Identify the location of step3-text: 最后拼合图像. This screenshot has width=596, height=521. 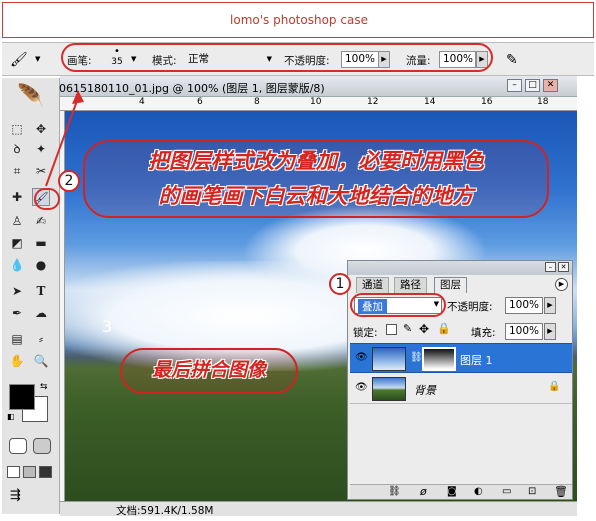
(208, 370).